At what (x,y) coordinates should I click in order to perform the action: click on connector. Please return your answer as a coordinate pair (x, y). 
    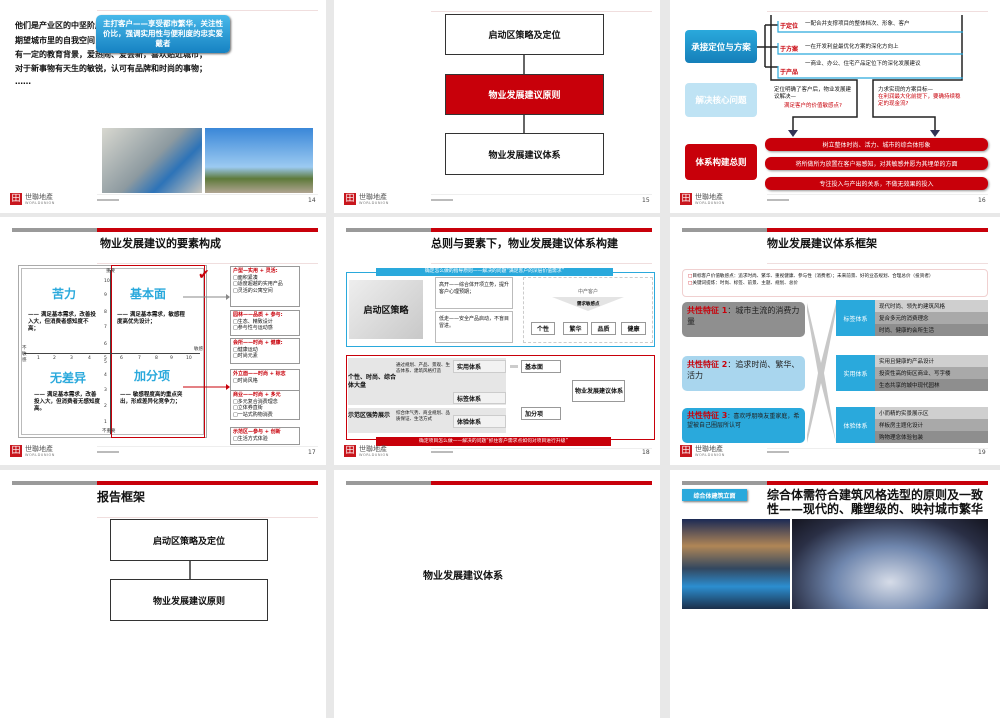
    Looking at the image, I should click on (190, 570).